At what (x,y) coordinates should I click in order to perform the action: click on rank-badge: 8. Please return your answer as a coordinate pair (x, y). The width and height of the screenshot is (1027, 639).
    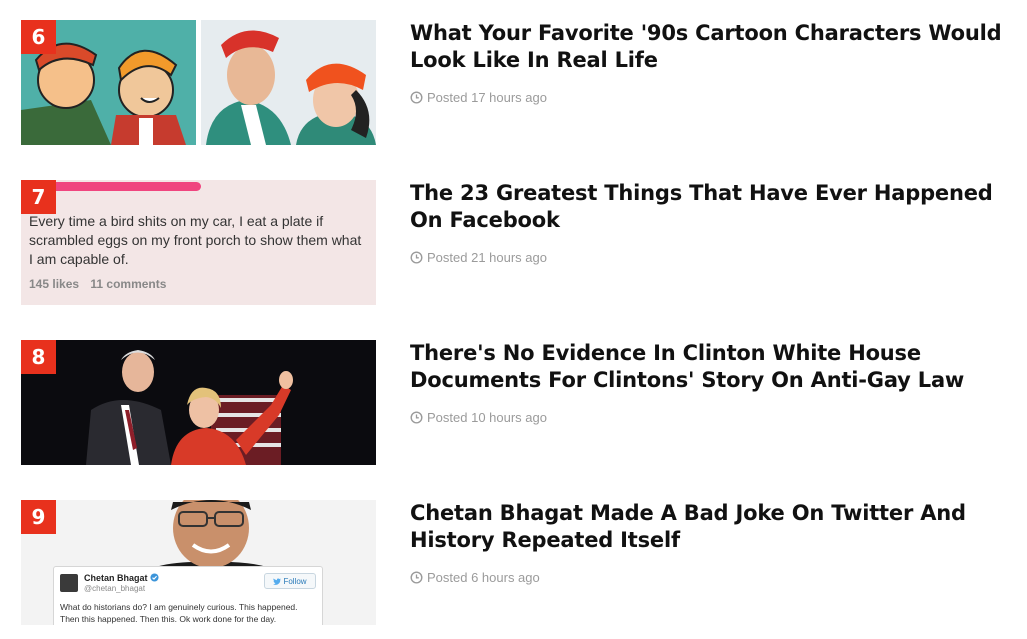
    Looking at the image, I should click on (38, 357).